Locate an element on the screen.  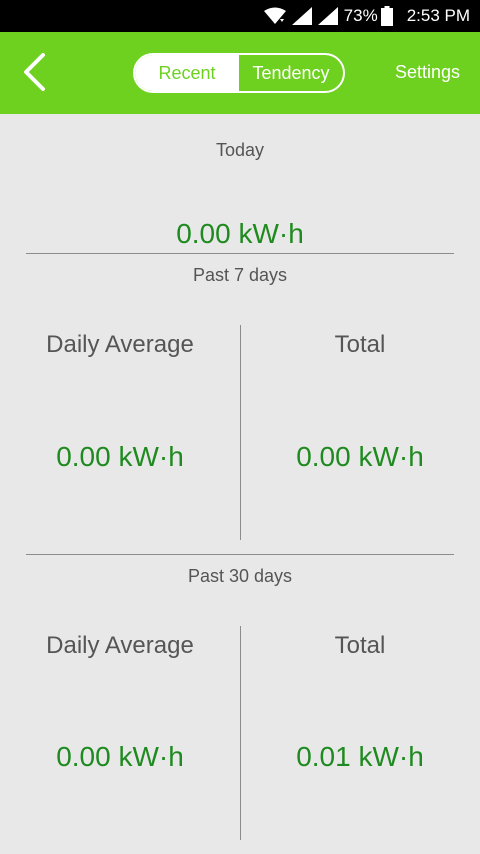
today-label: Today is located at coordinates (240, 150).